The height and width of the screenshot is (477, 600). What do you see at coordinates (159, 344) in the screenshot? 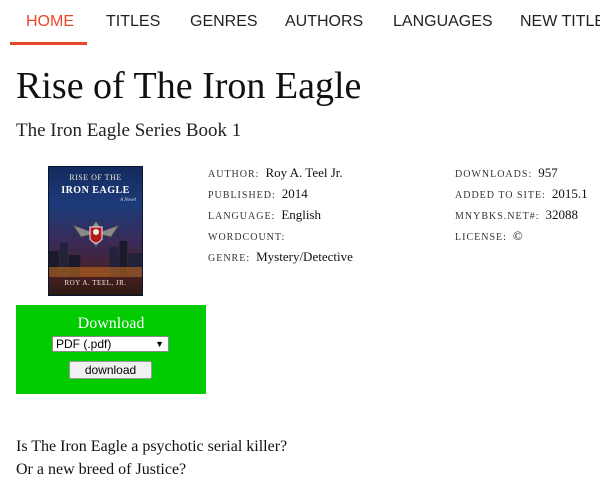
I see `dropdown-arrow-icon: ▼` at bounding box center [159, 344].